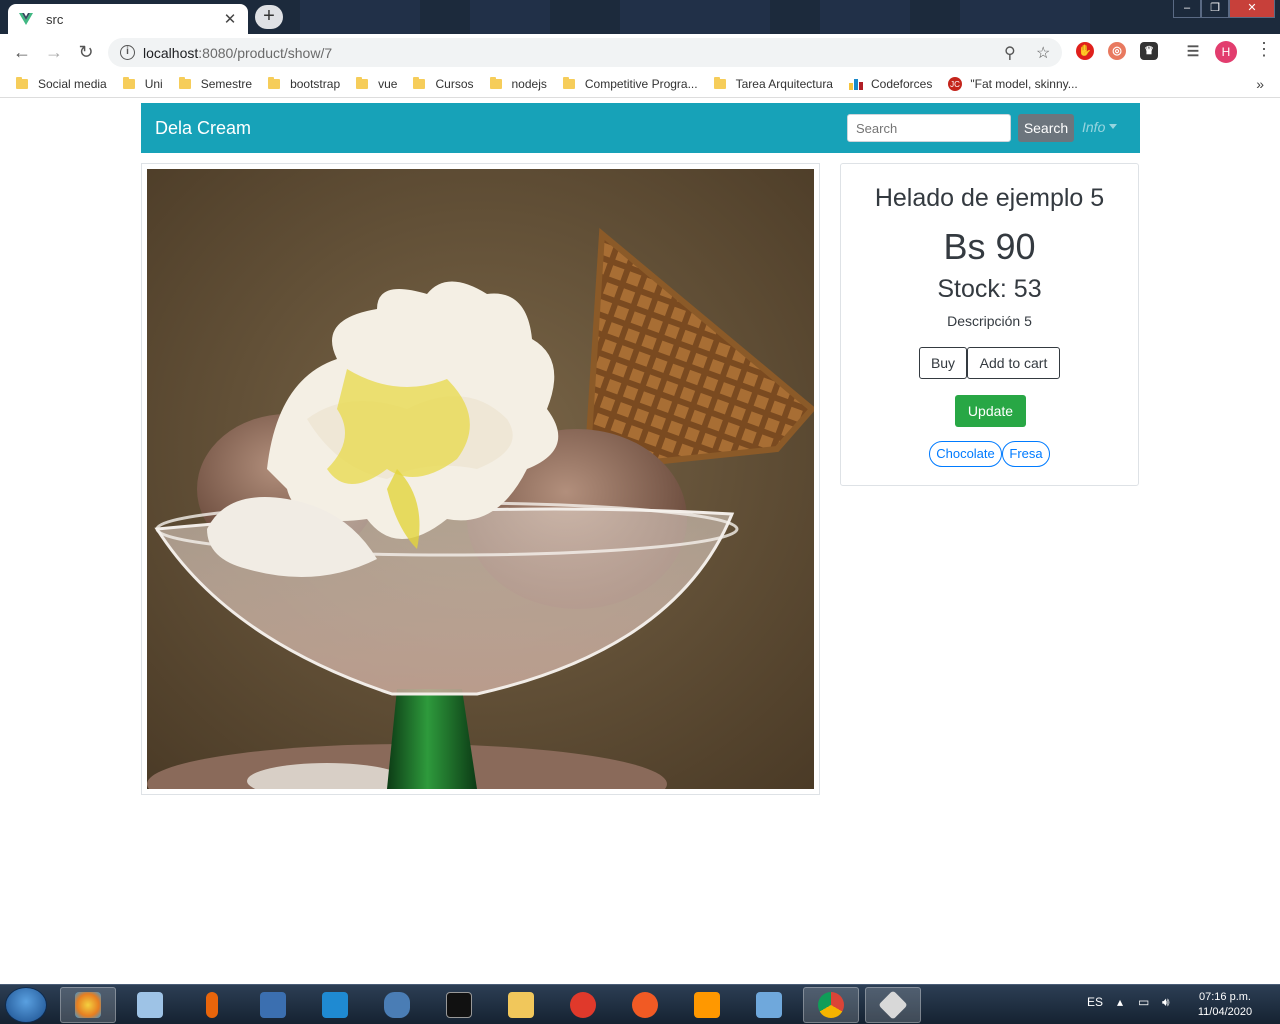  I want to click on flavor-tag-chocolate: Chocolate, so click(965, 454).